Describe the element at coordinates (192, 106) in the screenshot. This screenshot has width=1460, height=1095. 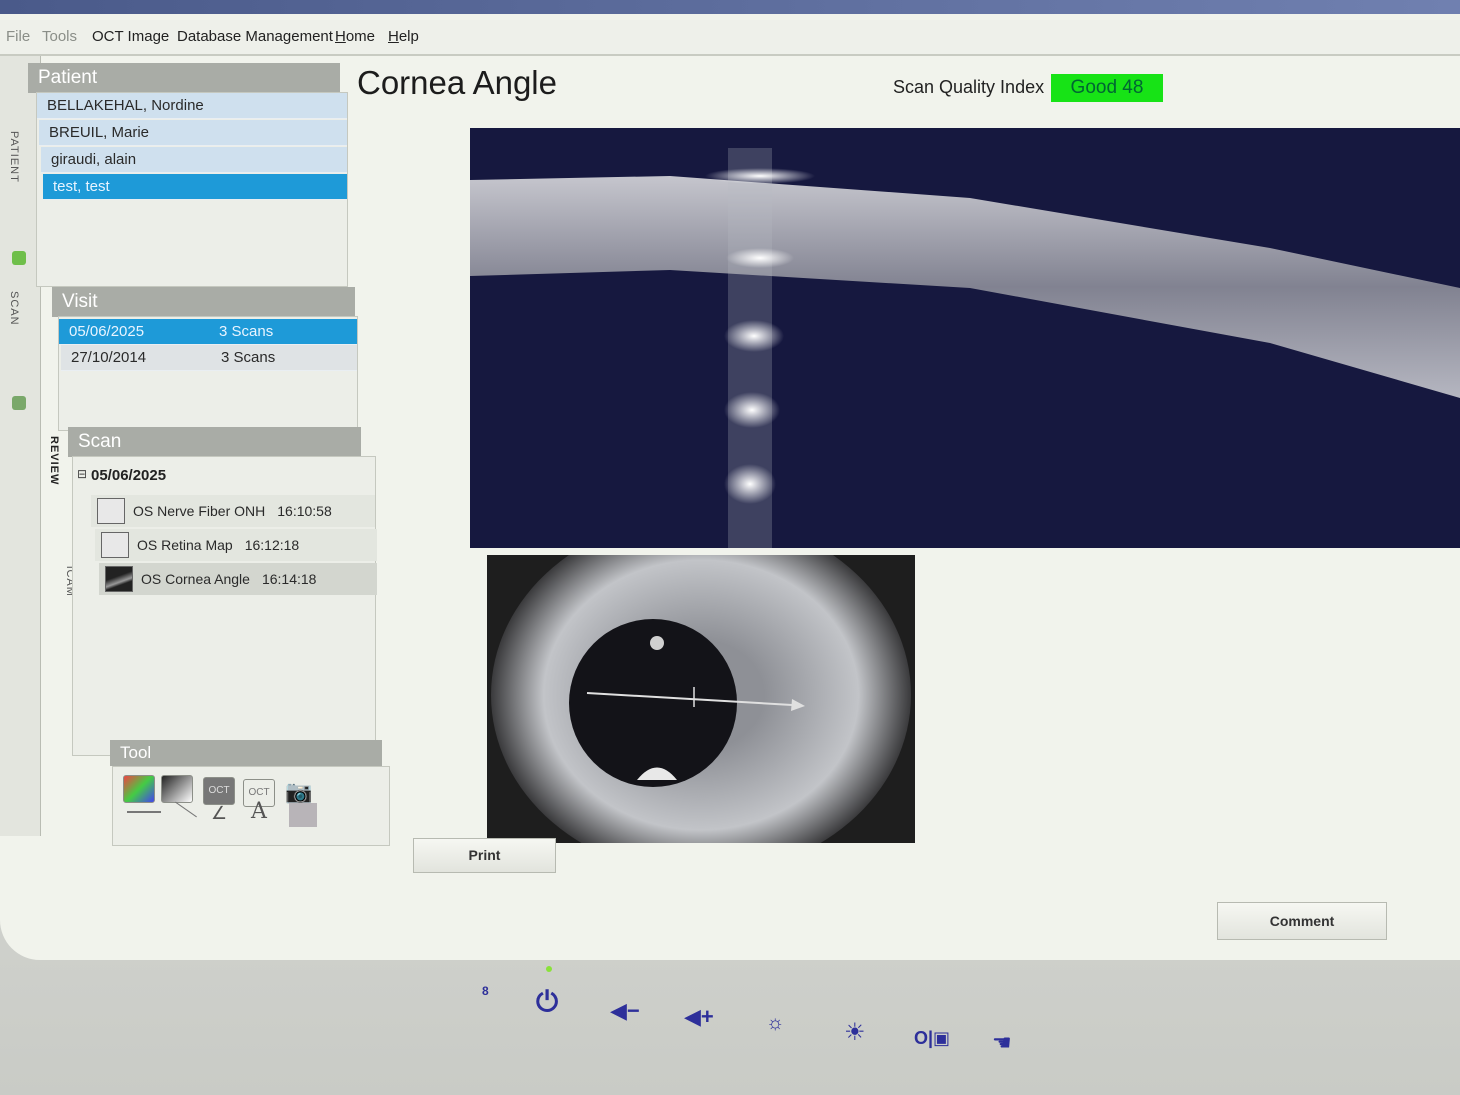
I see `patient-row: BELLAKEHAL, Nordine` at that location.